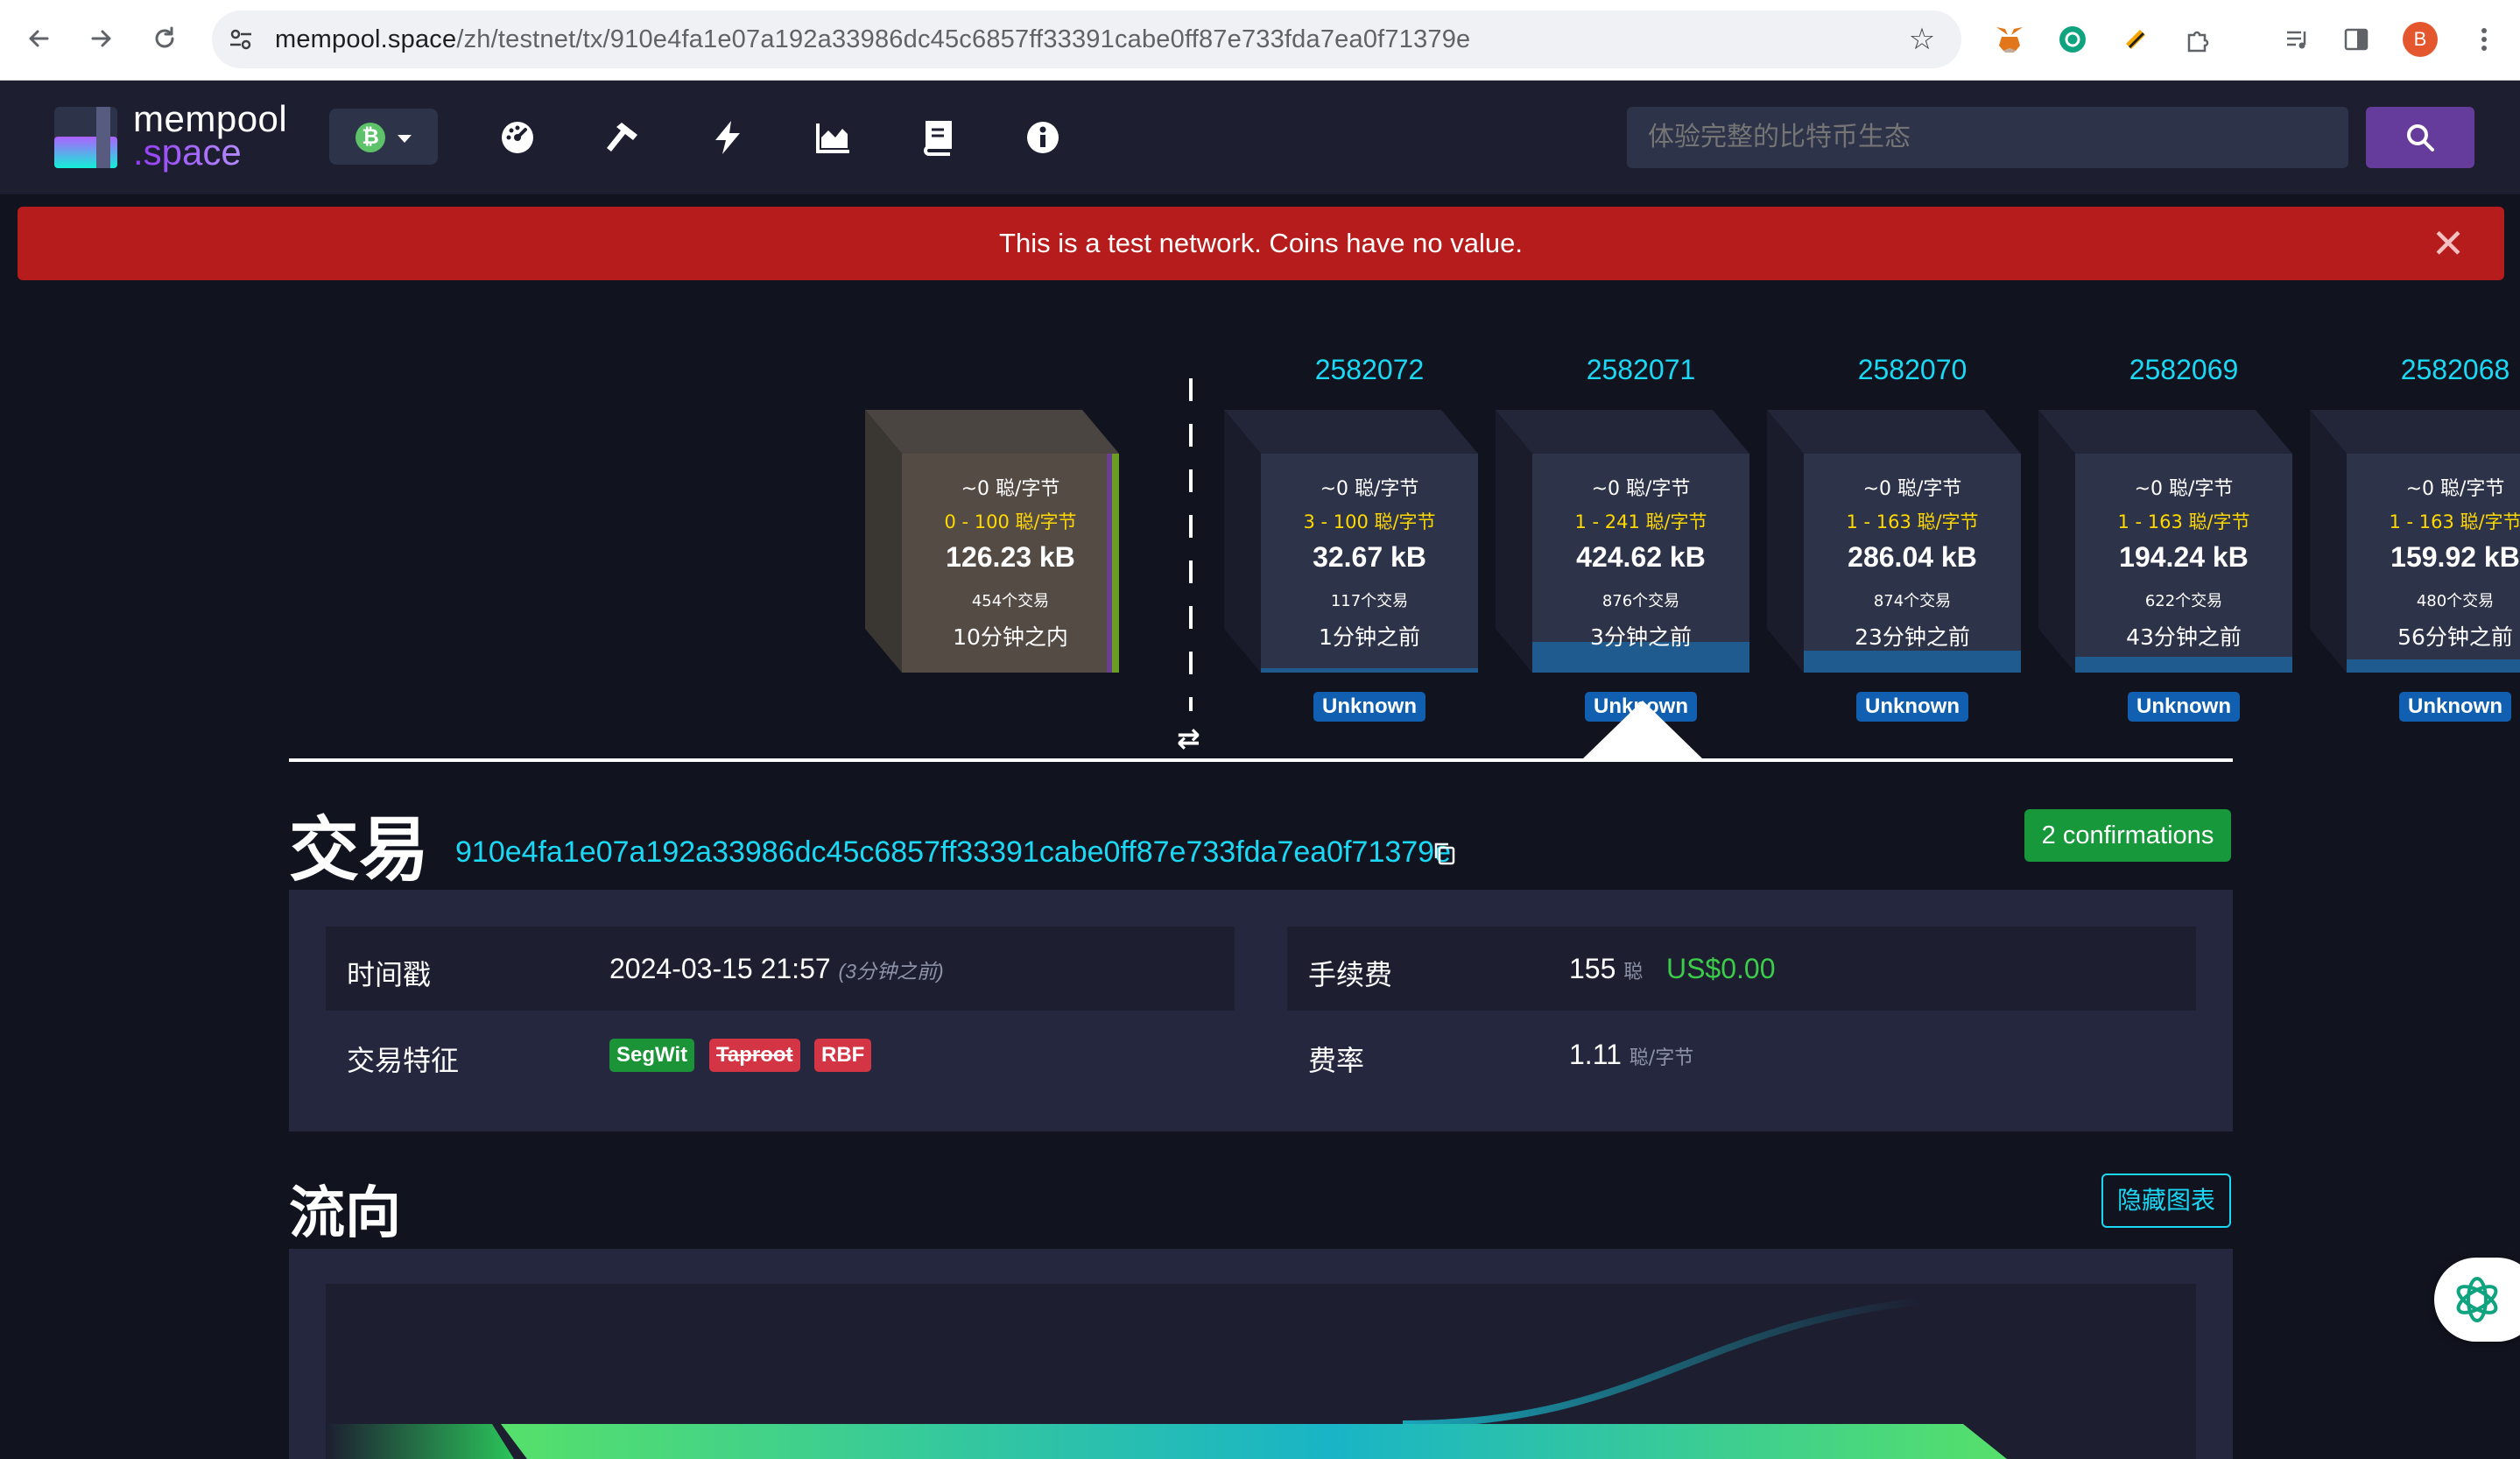  Describe the element at coordinates (1261, 1371) in the screenshot. I see `flow-diagram` at that location.